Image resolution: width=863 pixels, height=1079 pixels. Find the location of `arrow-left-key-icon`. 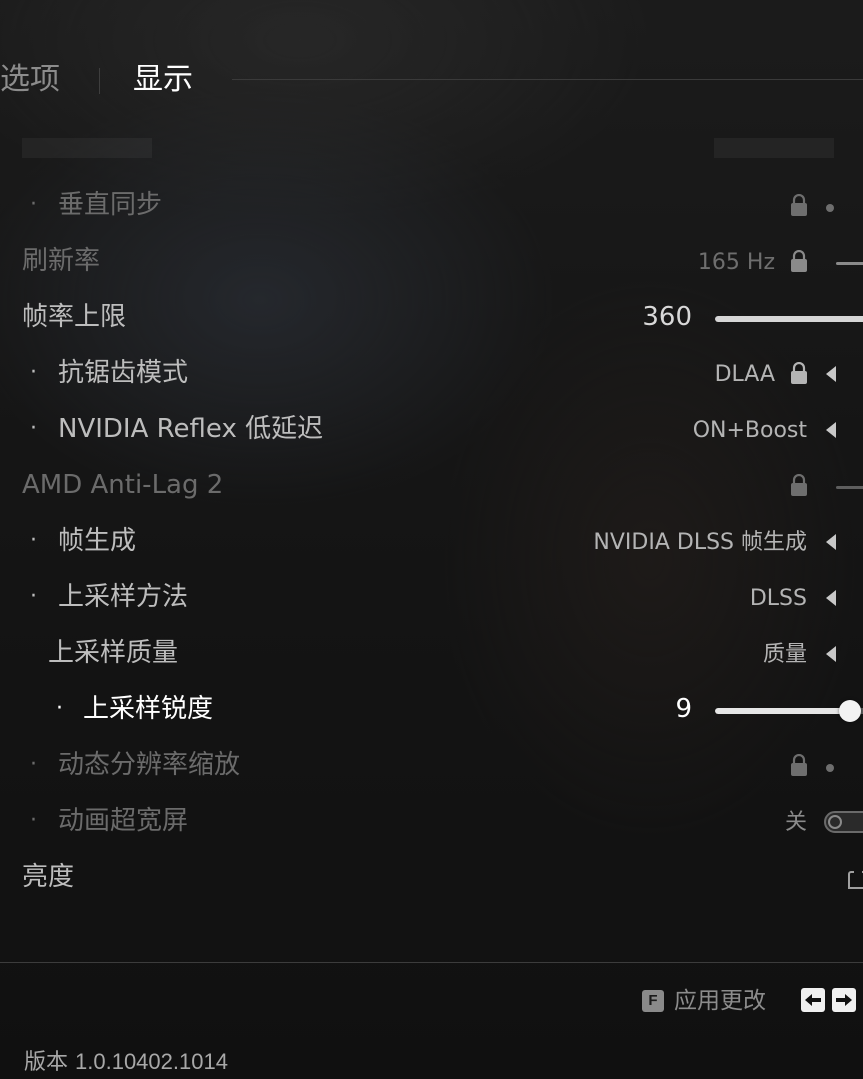

arrow-left-key-icon is located at coordinates (813, 1000).